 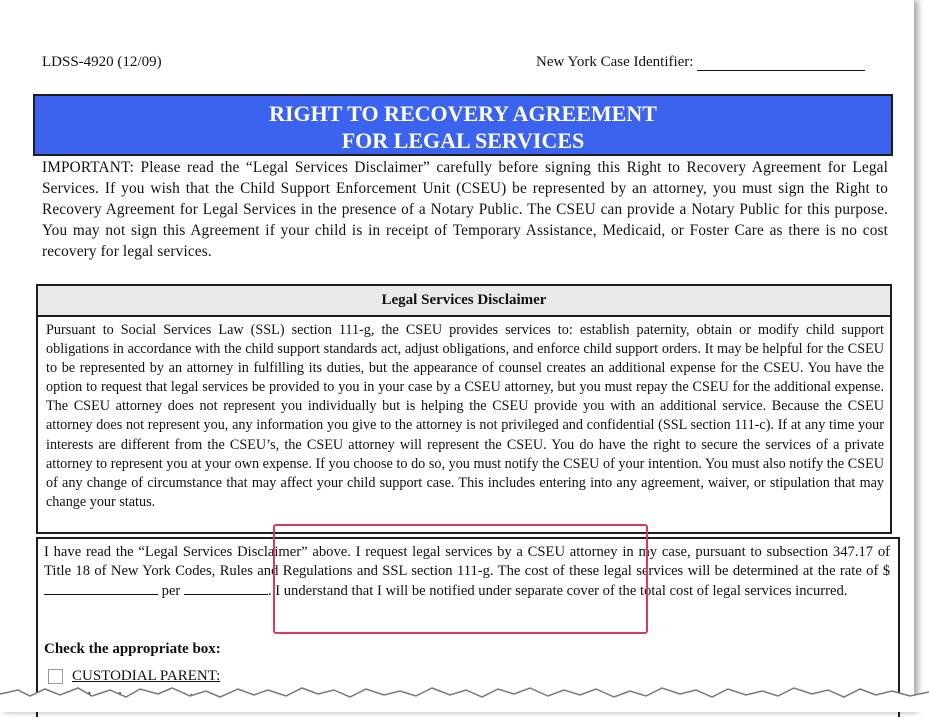 What do you see at coordinates (460, 579) in the screenshot?
I see `highlight-box` at bounding box center [460, 579].